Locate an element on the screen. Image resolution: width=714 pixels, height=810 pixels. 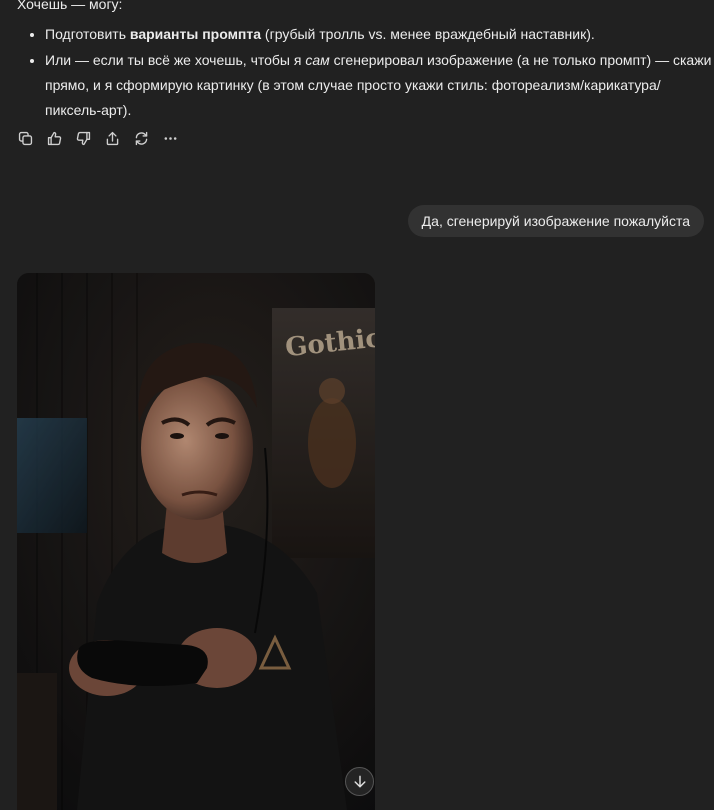
more-icon is located at coordinates (170, 138).